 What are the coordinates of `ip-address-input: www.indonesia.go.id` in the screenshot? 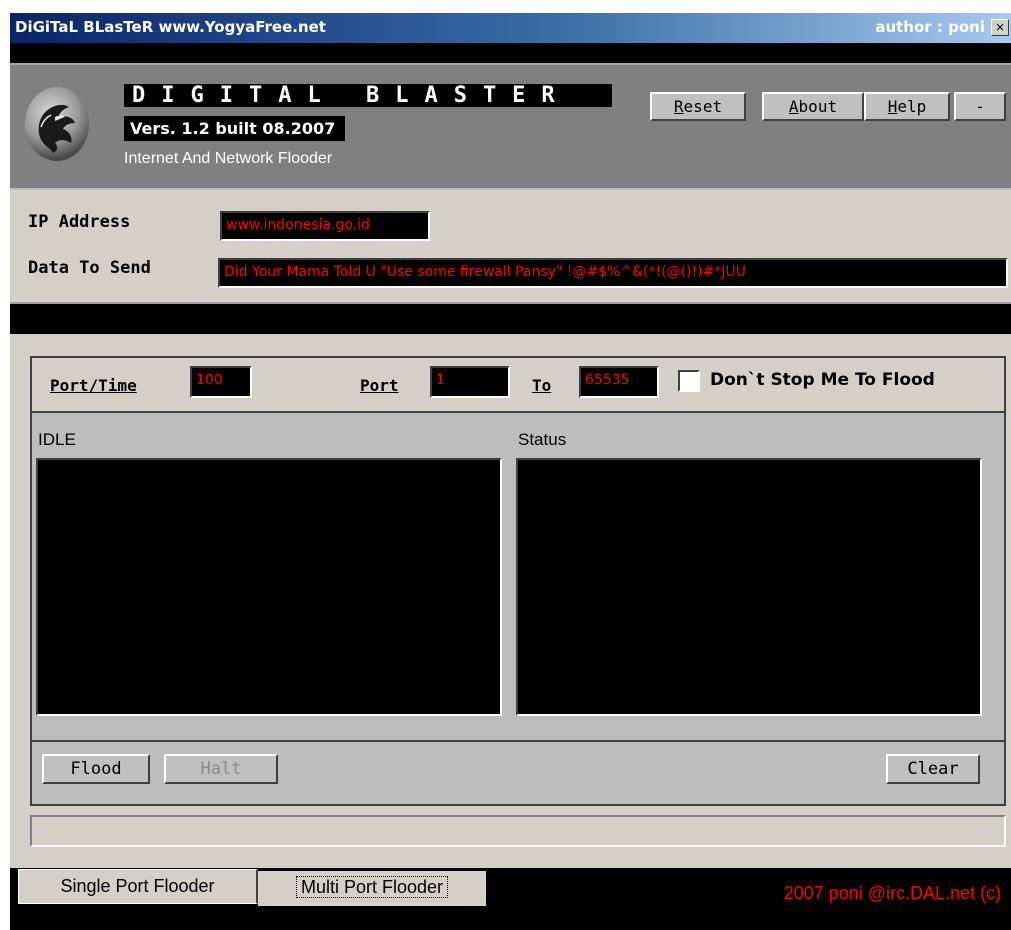 It's located at (325, 226).